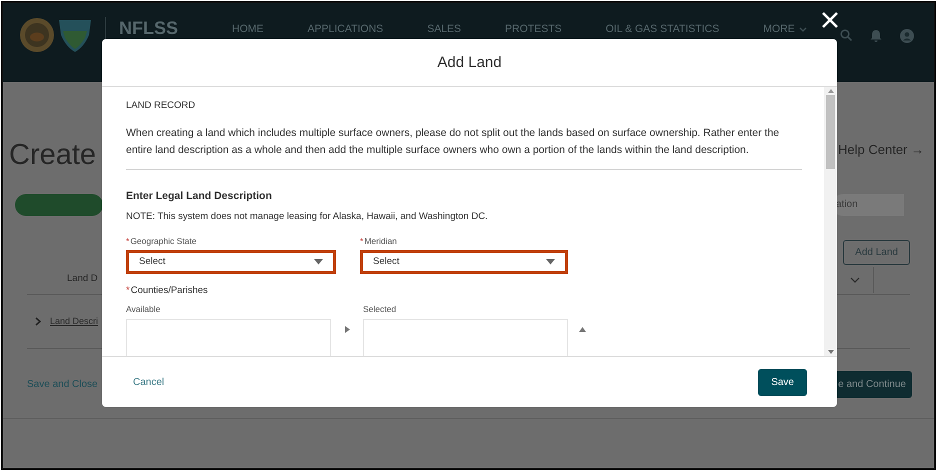  I want to click on column-header: Land D, so click(82, 279).